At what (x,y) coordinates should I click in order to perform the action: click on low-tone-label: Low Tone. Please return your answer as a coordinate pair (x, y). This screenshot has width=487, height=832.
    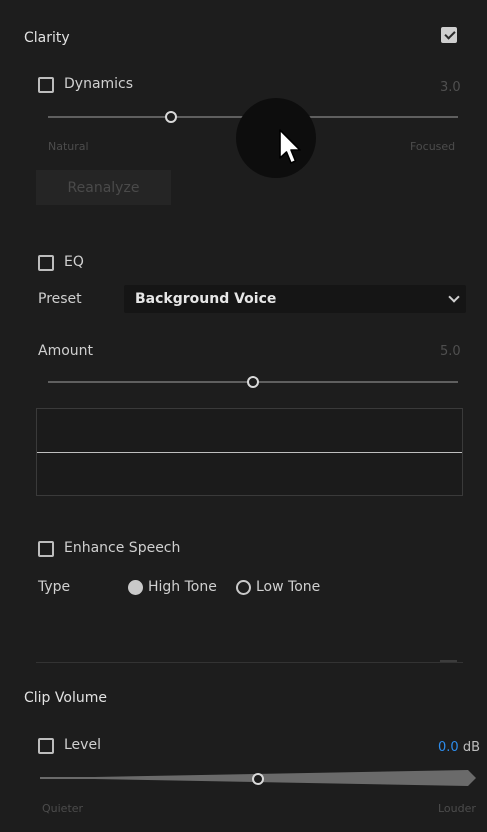
    Looking at the image, I should click on (288, 587).